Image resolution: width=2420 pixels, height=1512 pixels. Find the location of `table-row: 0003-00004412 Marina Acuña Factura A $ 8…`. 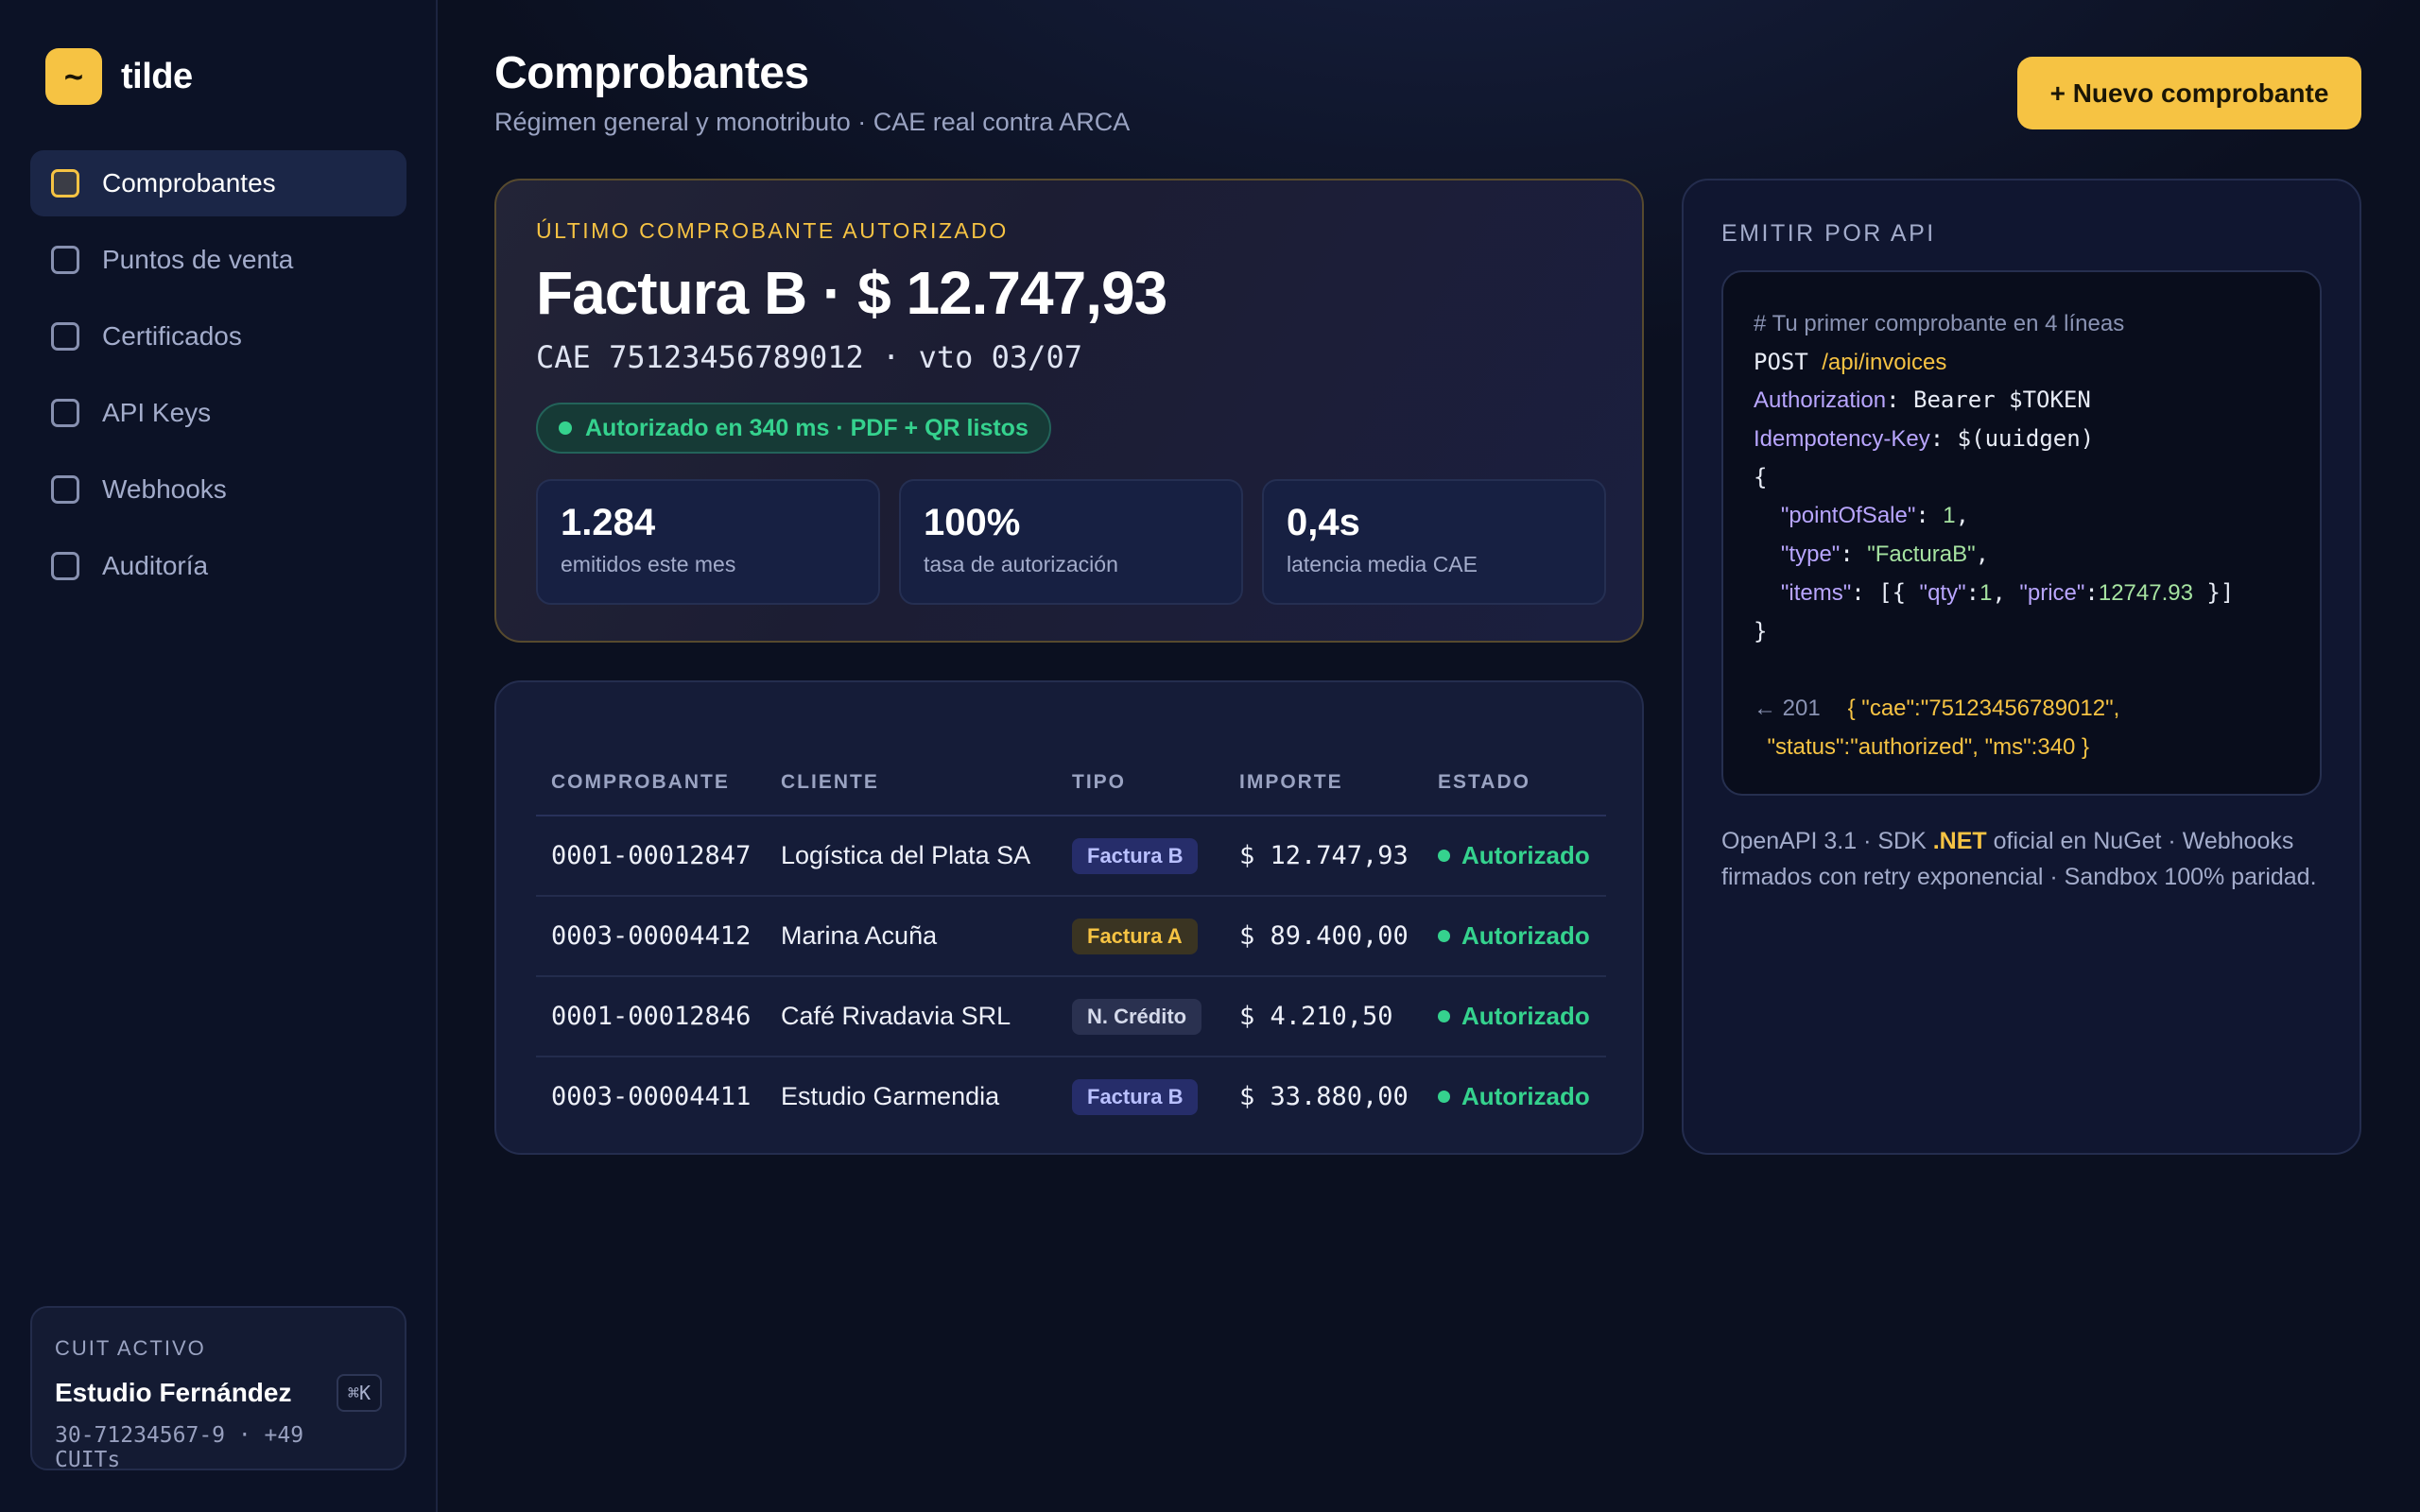

table-row: 0003-00004412 Marina Acuña Factura A $ 8… is located at coordinates (1071, 937).